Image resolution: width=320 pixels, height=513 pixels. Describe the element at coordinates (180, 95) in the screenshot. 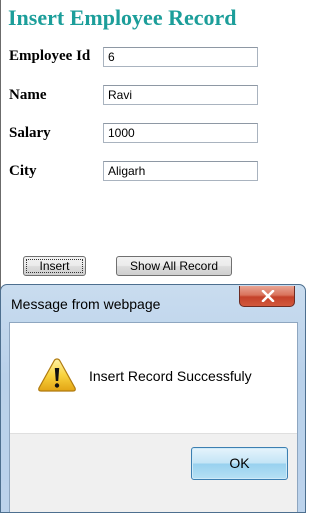

I see `name-input` at that location.